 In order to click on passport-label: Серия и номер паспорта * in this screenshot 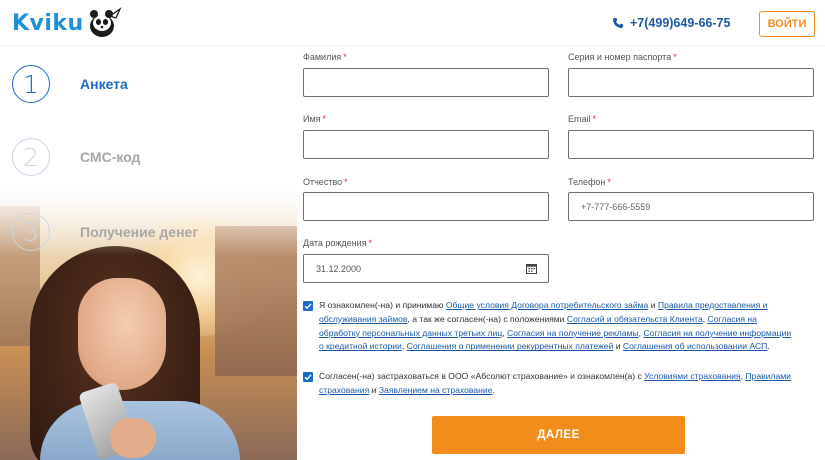, I will do `click(622, 57)`.